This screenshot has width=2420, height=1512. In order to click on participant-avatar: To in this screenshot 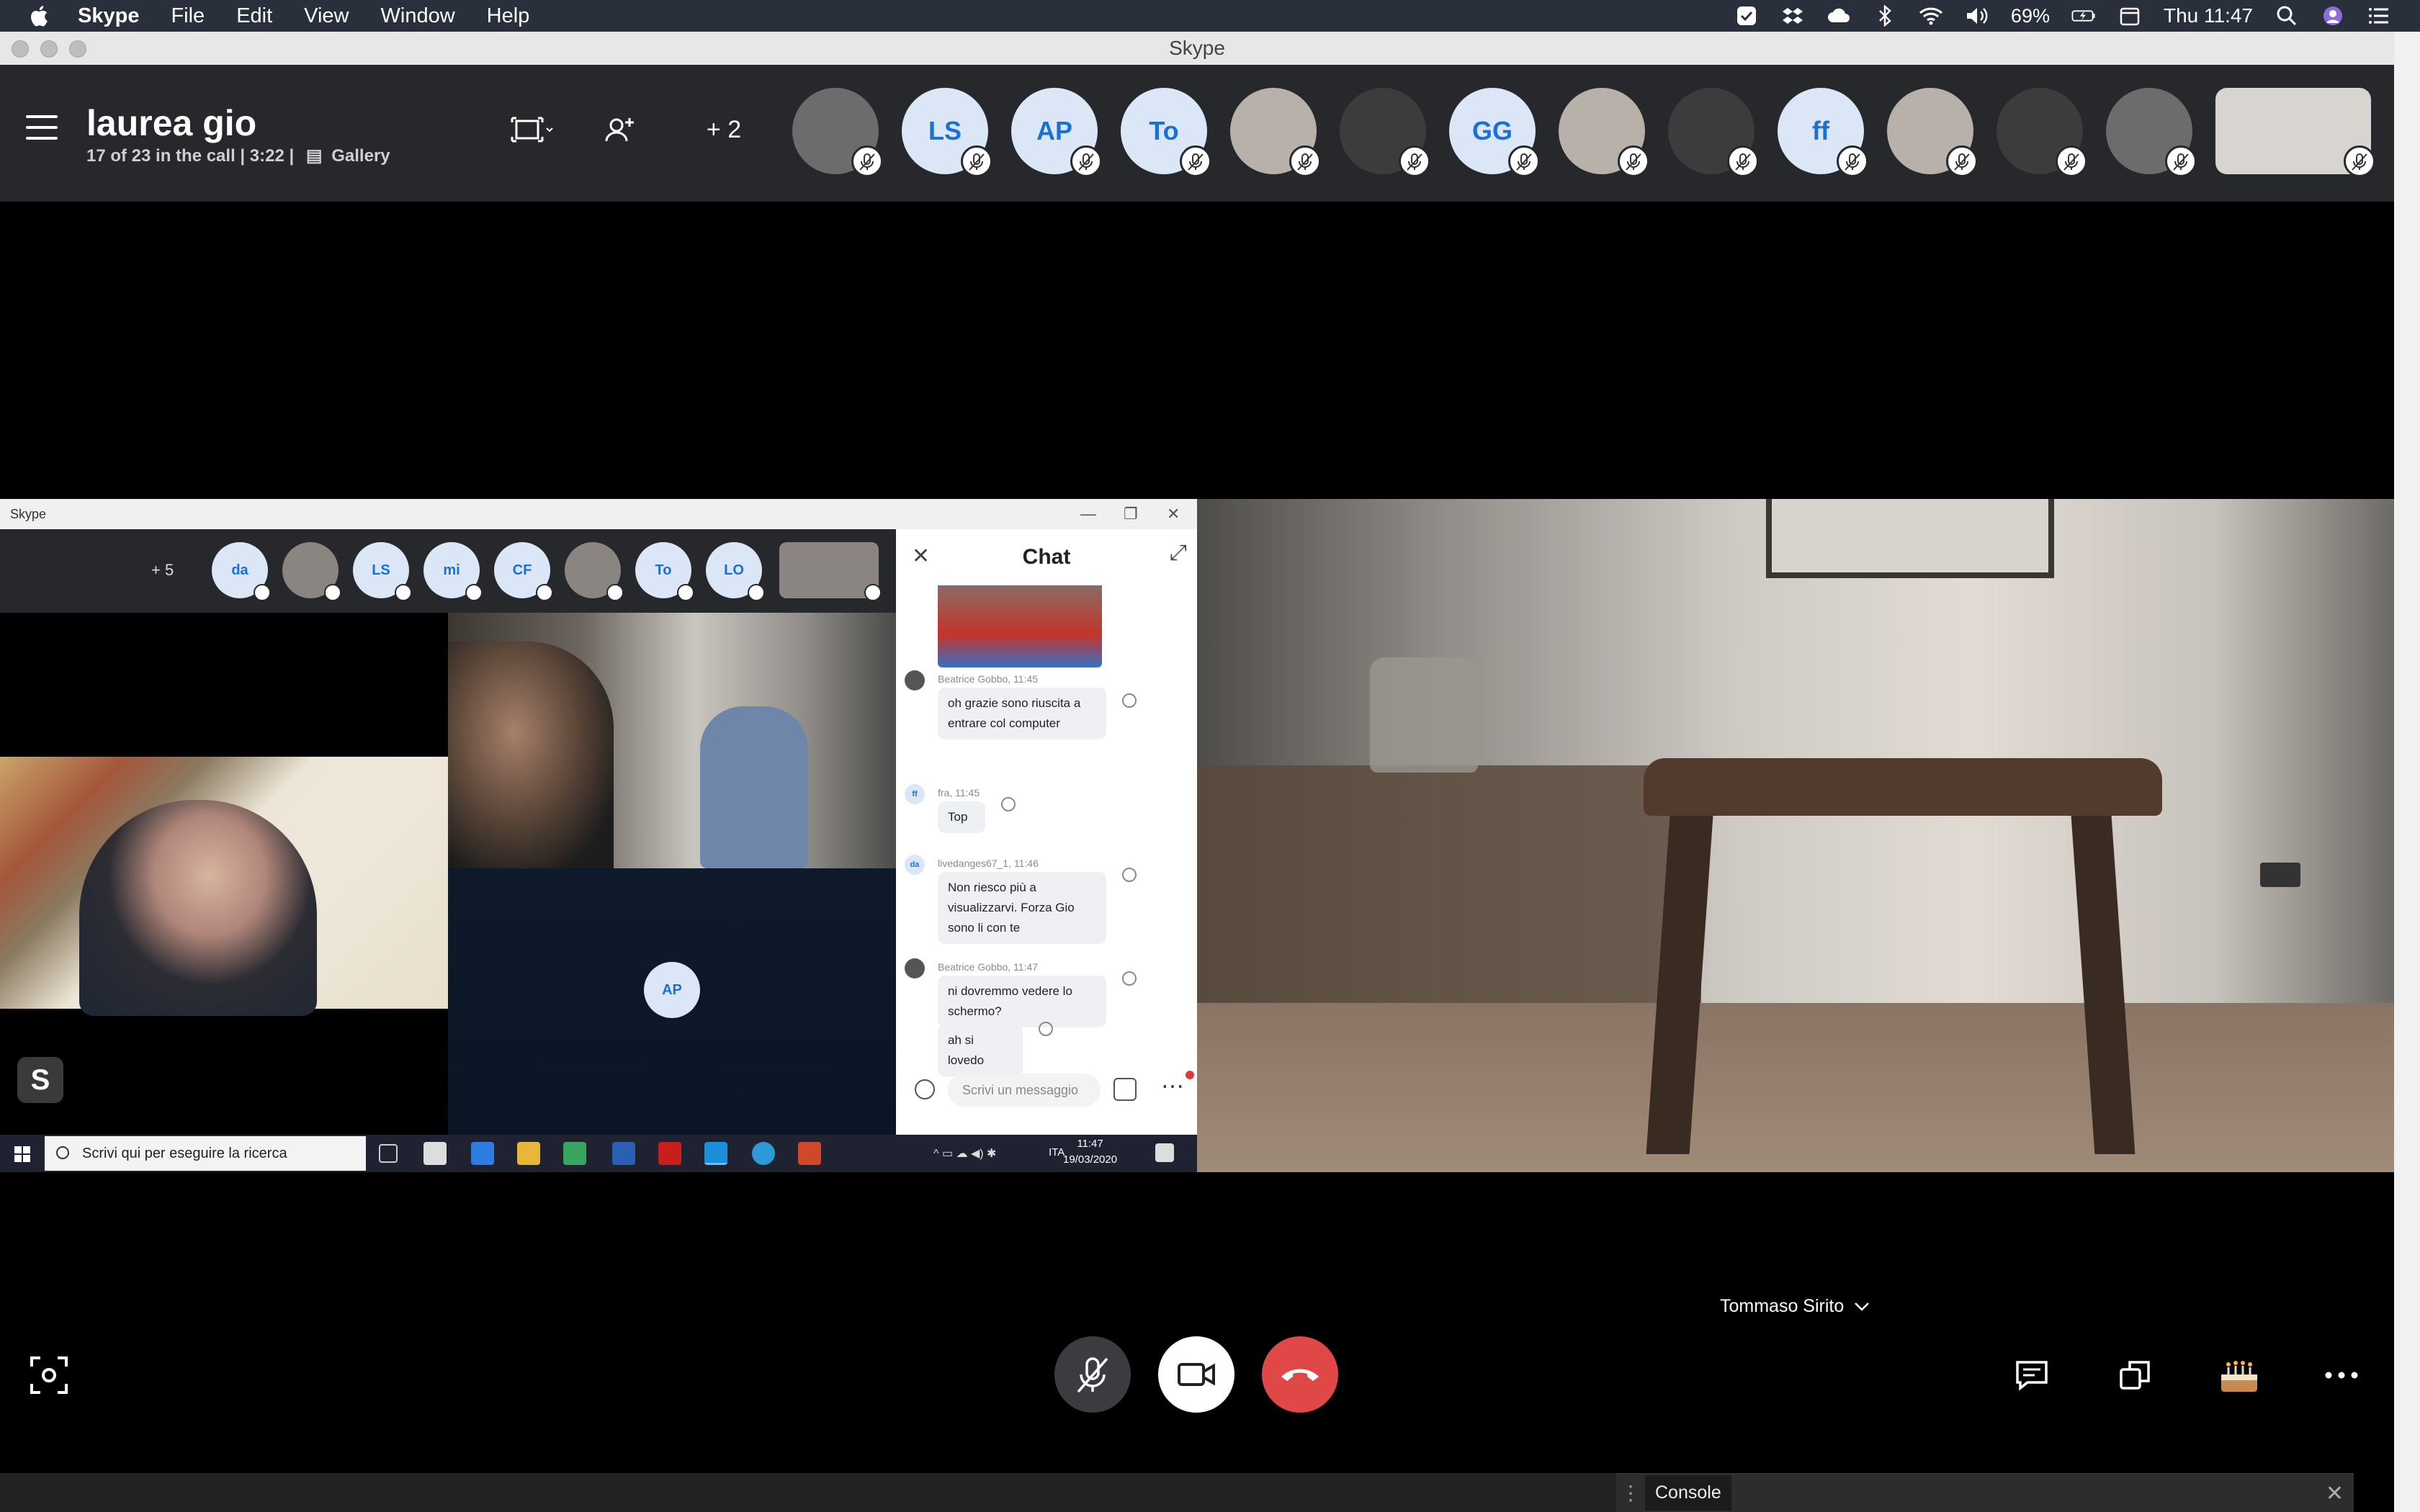, I will do `click(1166, 132)`.